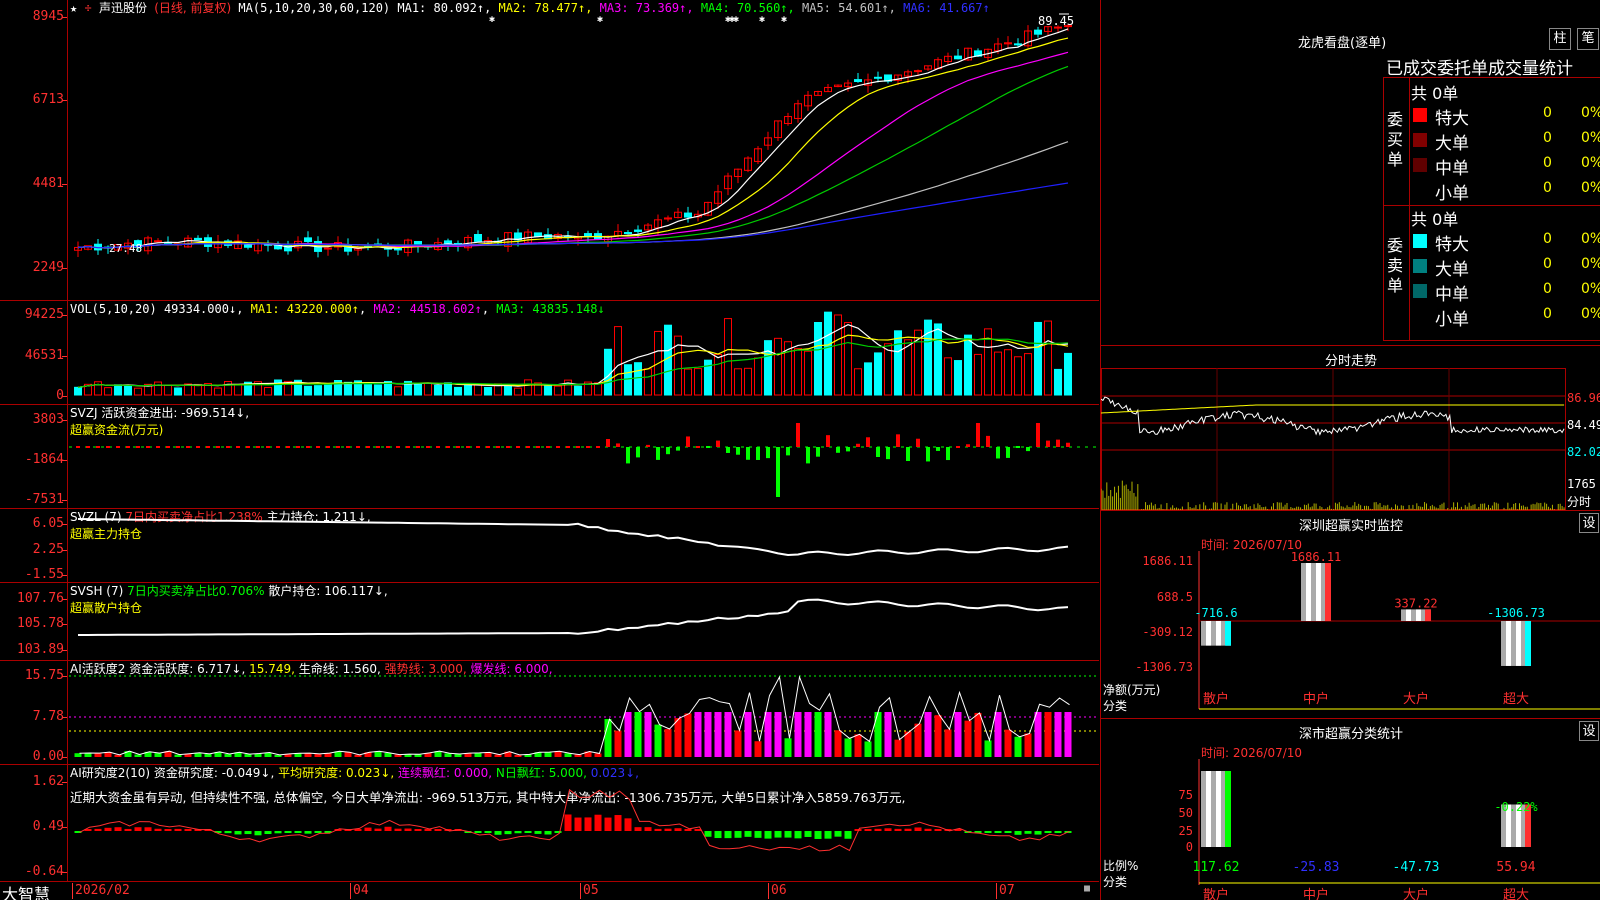 The height and width of the screenshot is (900, 1600). What do you see at coordinates (589, 891) in the screenshot?
I see `x-label-2: 05` at bounding box center [589, 891].